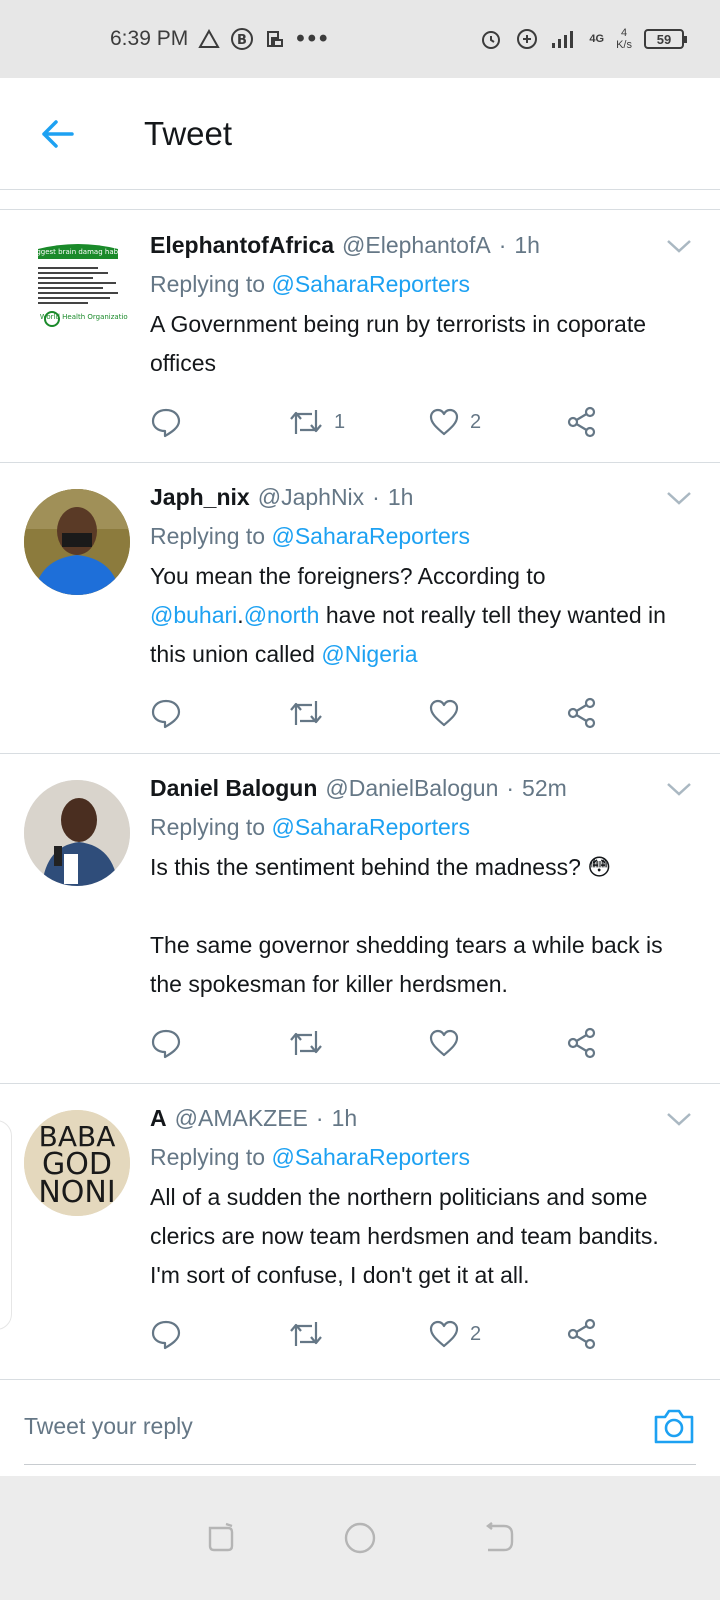 Image resolution: width=720 pixels, height=1600 pixels. Describe the element at coordinates (220, 39) in the screenshot. I see `status-left: 6:39 PM B •••` at that location.